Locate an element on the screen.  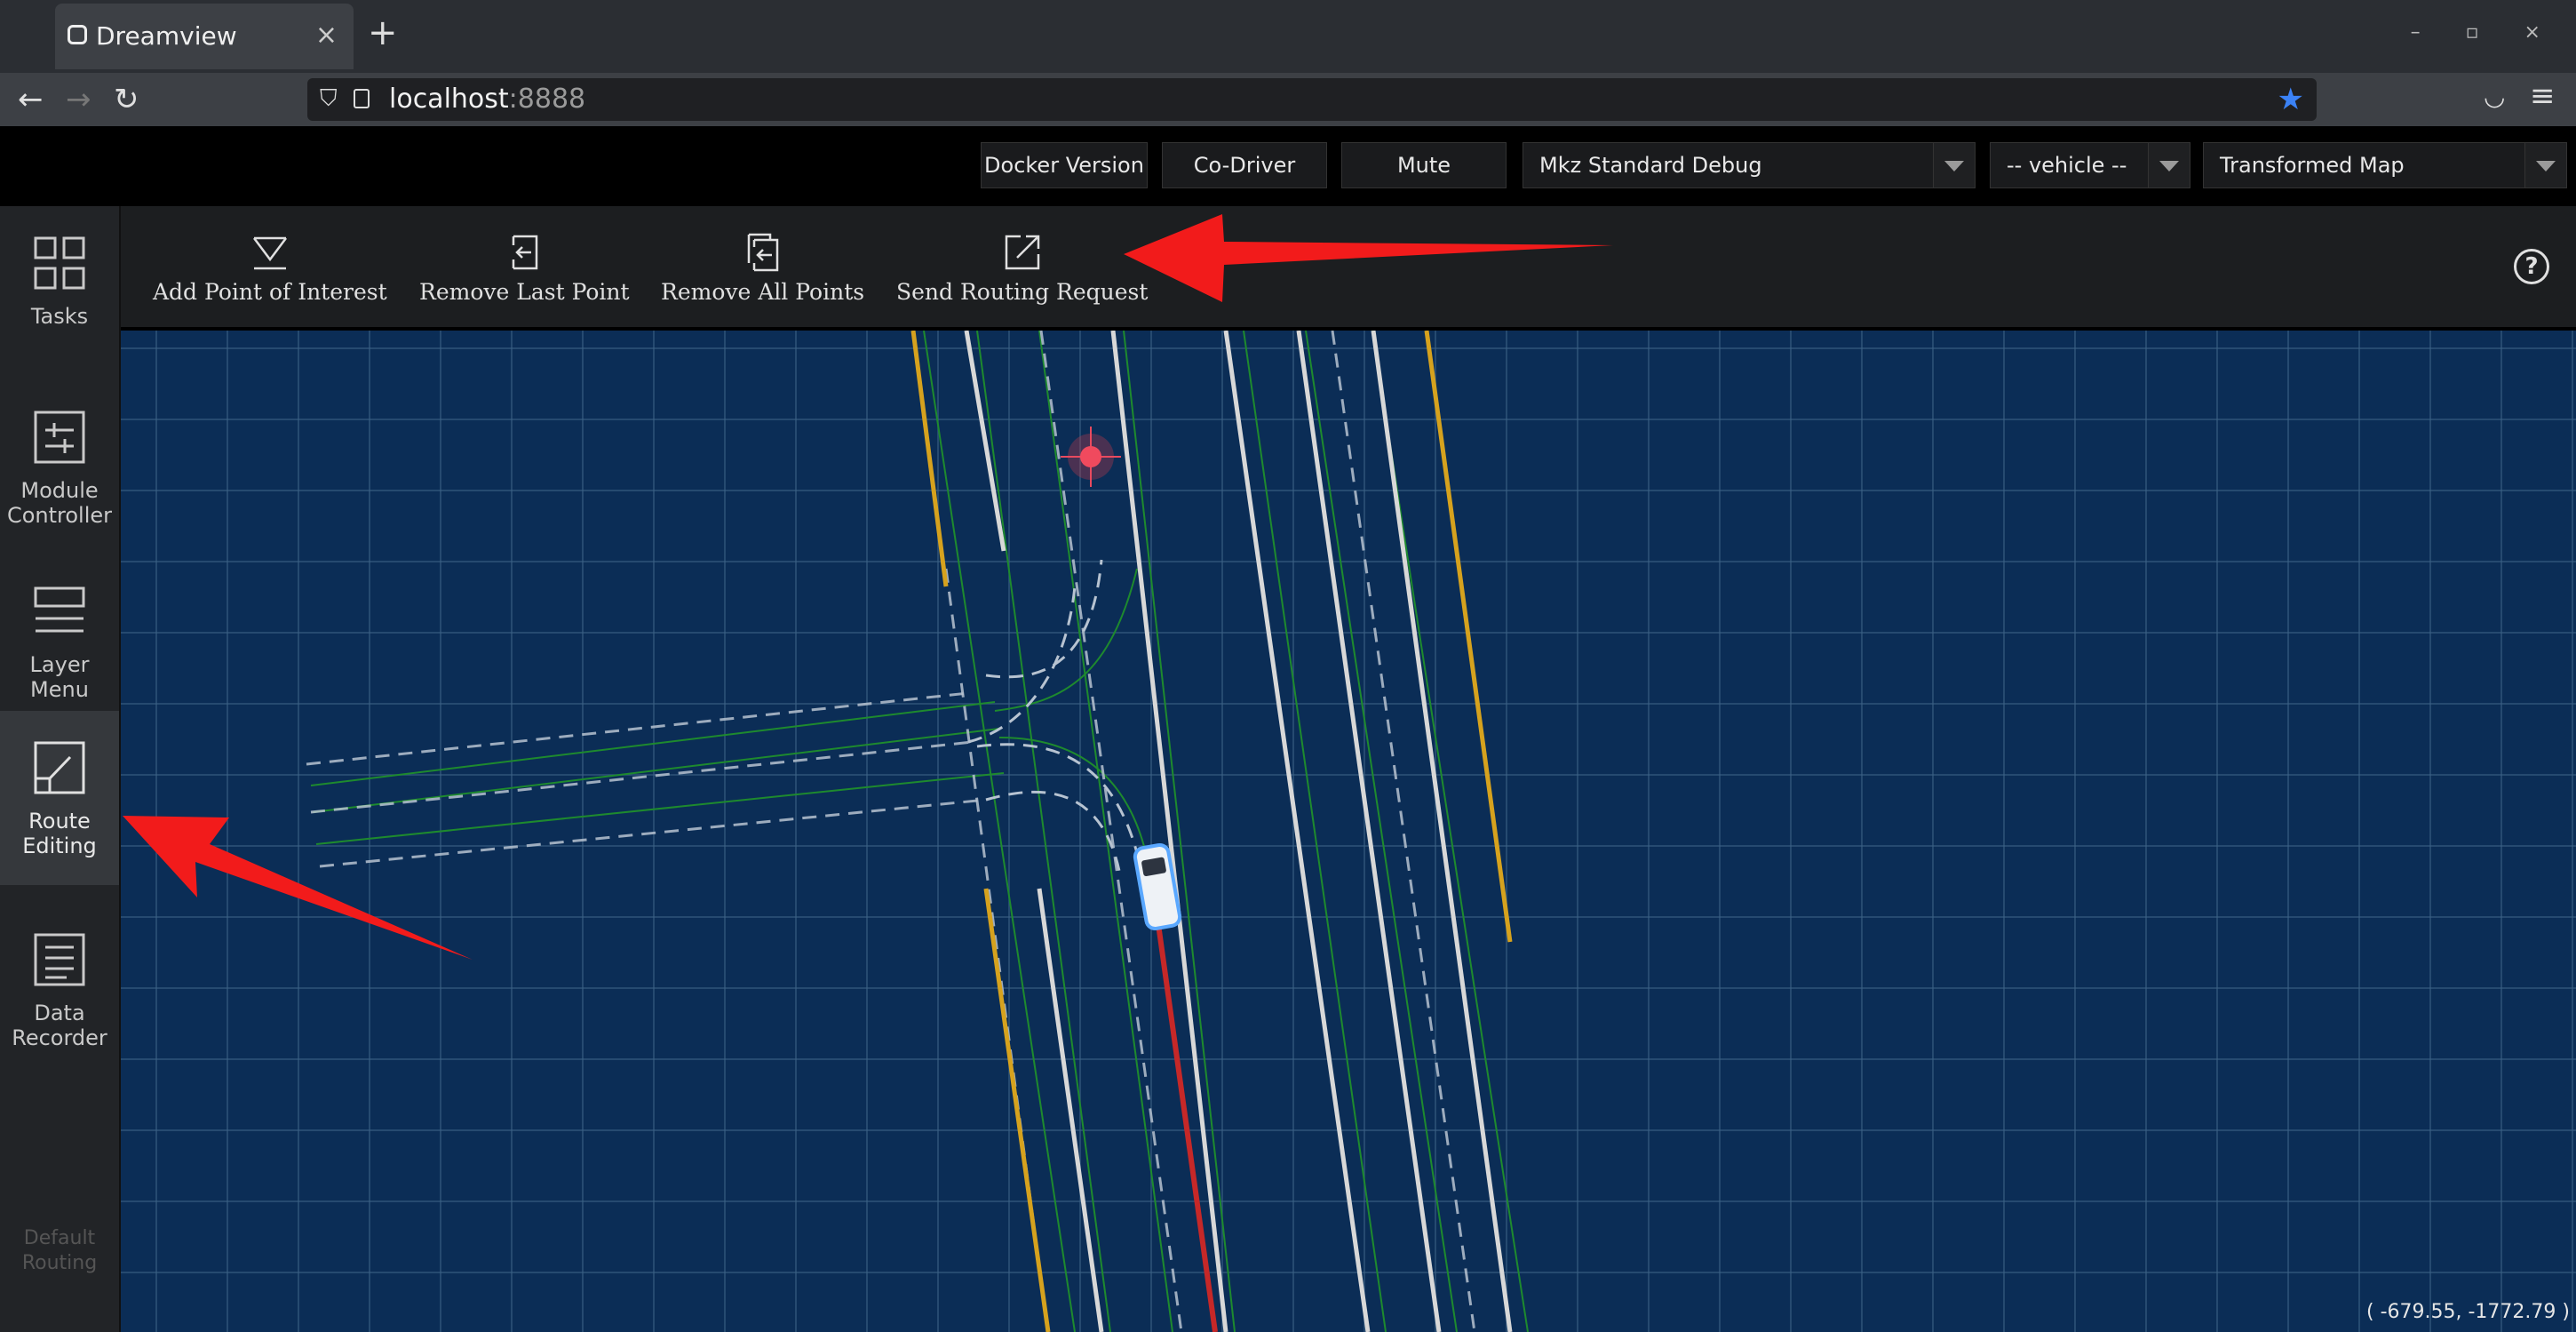
tool-label: Remove All Points is located at coordinates (763, 292).